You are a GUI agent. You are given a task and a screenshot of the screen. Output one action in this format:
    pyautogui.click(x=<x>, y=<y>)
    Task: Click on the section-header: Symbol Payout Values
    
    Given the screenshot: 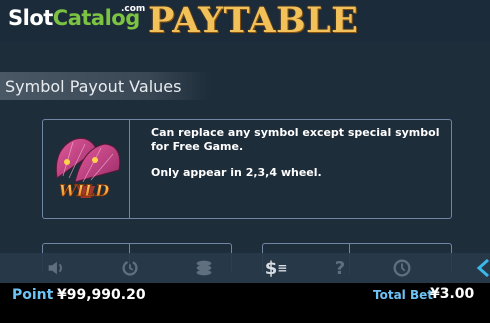 What is the action you would take?
    pyautogui.click(x=105, y=86)
    